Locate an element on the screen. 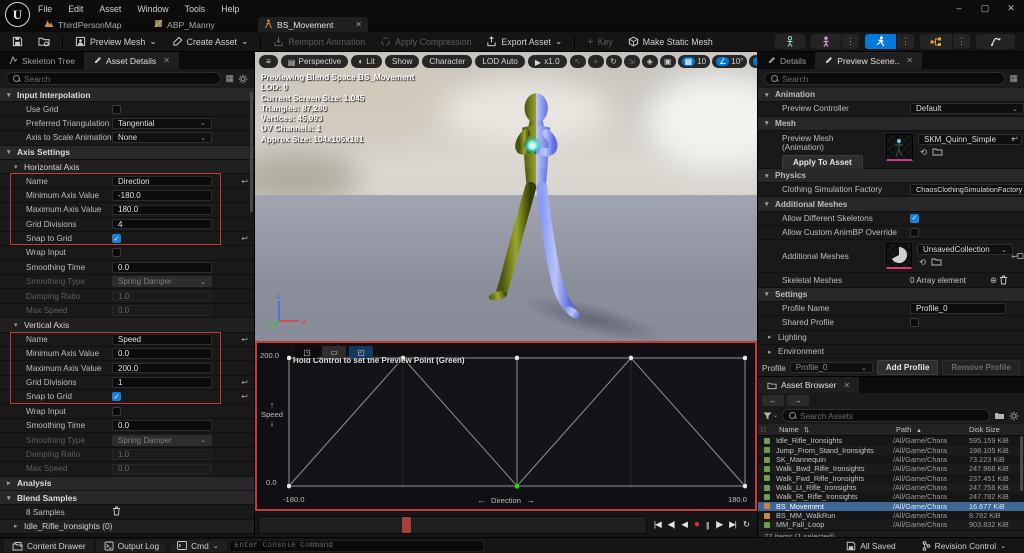 The height and width of the screenshot is (553, 1024). browse-asset-icon is located at coordinates (936, 261).